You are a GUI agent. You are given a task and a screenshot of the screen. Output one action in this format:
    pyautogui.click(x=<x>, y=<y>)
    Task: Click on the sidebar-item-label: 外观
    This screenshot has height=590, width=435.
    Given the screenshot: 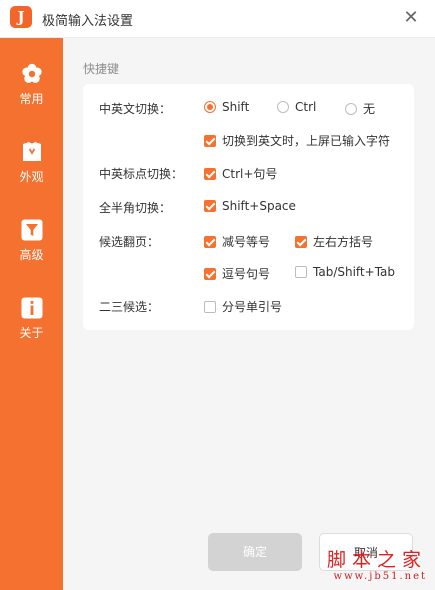 What is the action you would take?
    pyautogui.click(x=31, y=177)
    